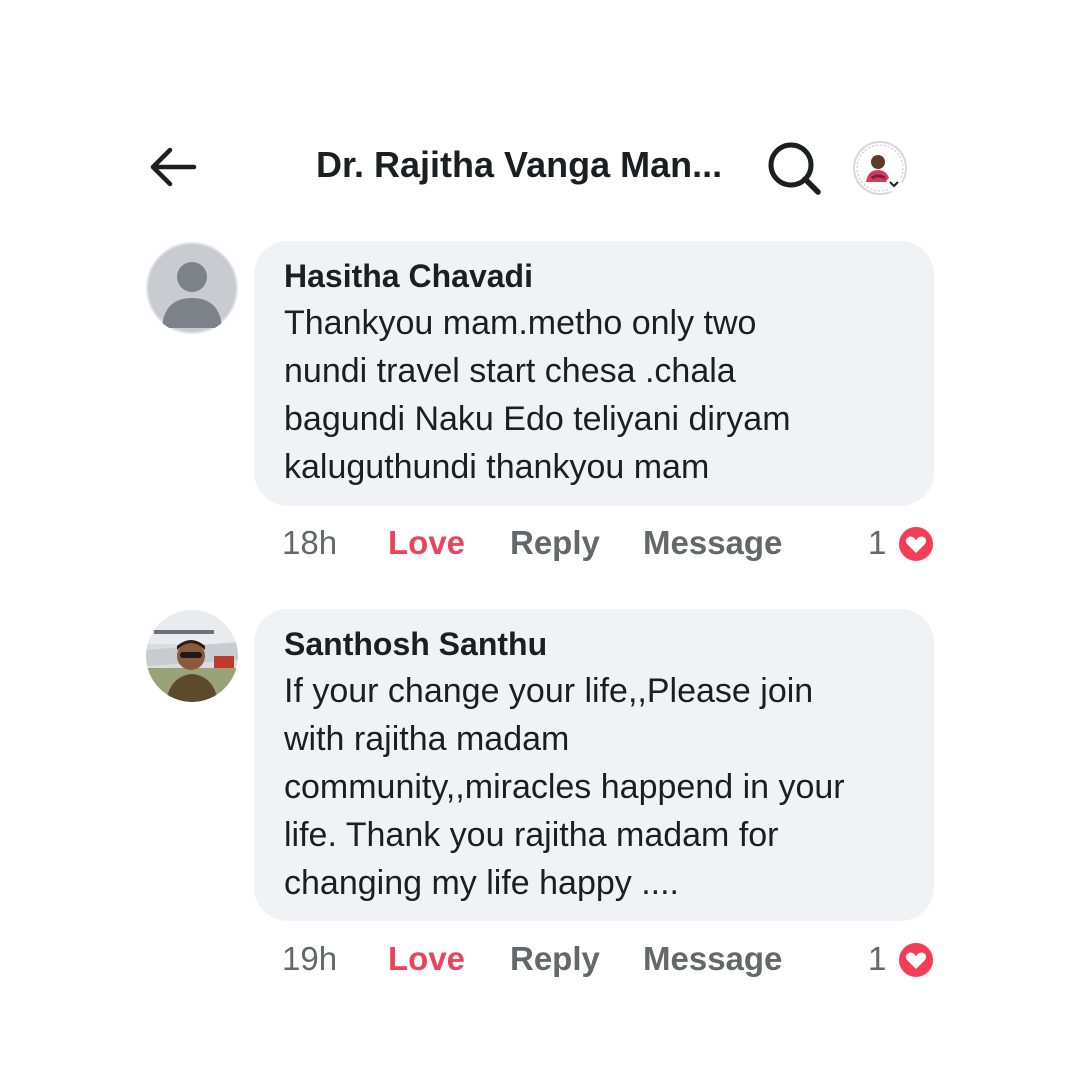 This screenshot has height=1080, width=1080. What do you see at coordinates (612, 548) in the screenshot?
I see `comment-actions: 18h Love Reply Message 1` at bounding box center [612, 548].